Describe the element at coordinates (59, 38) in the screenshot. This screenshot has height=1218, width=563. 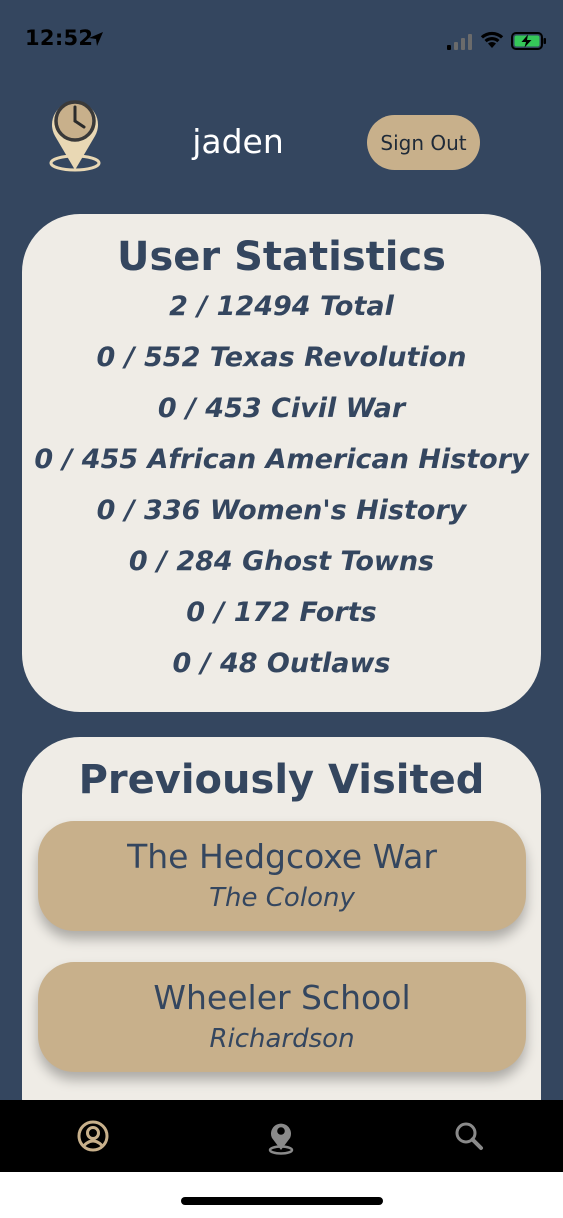
I see `status-time: 12:52` at that location.